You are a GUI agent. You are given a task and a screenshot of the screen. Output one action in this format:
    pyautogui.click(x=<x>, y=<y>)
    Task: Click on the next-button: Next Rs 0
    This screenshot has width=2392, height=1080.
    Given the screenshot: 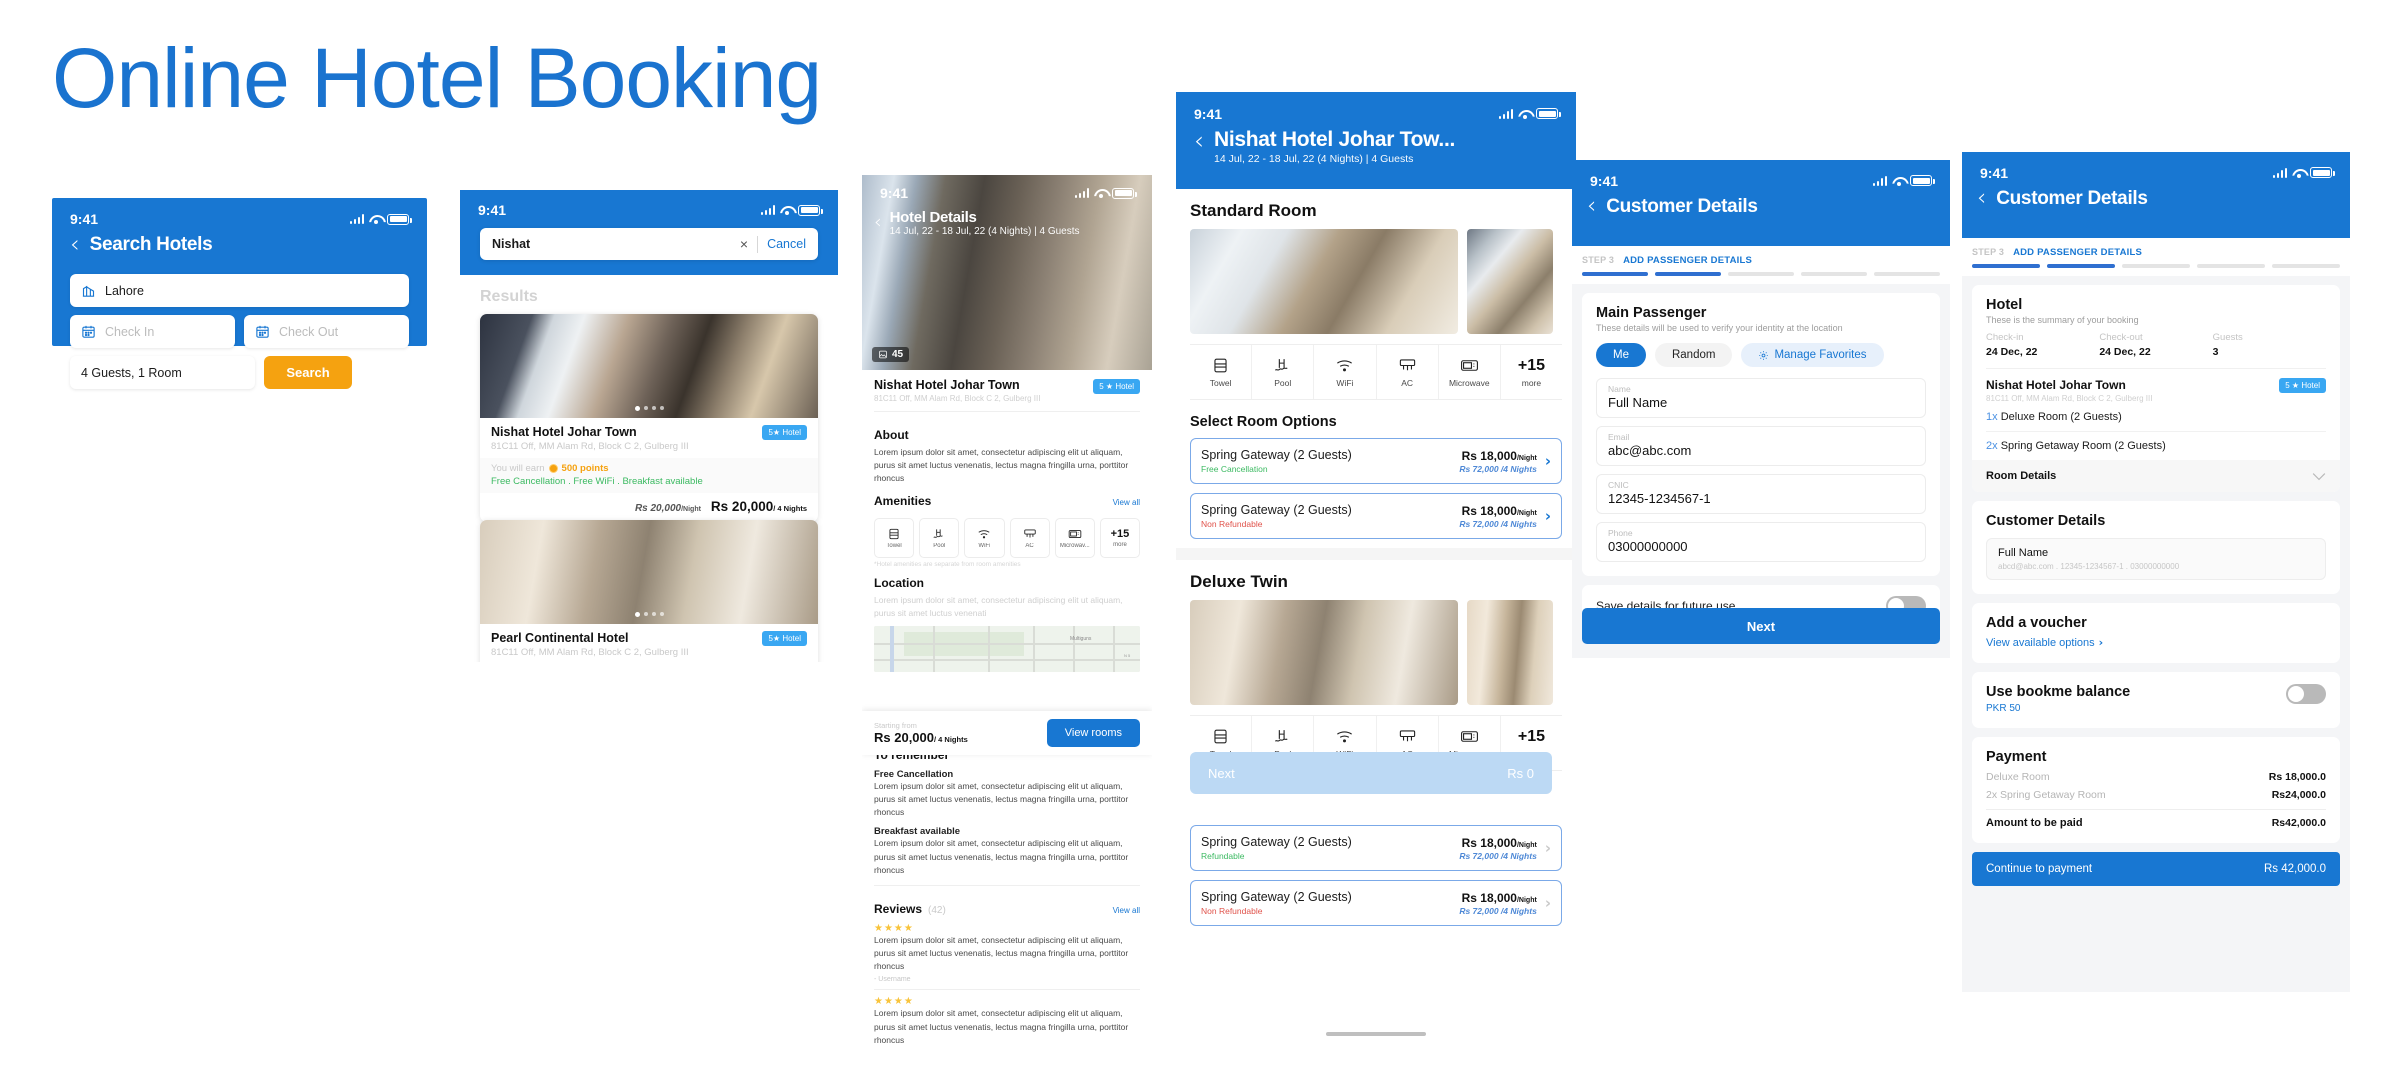 What is the action you would take?
    pyautogui.click(x=1371, y=773)
    